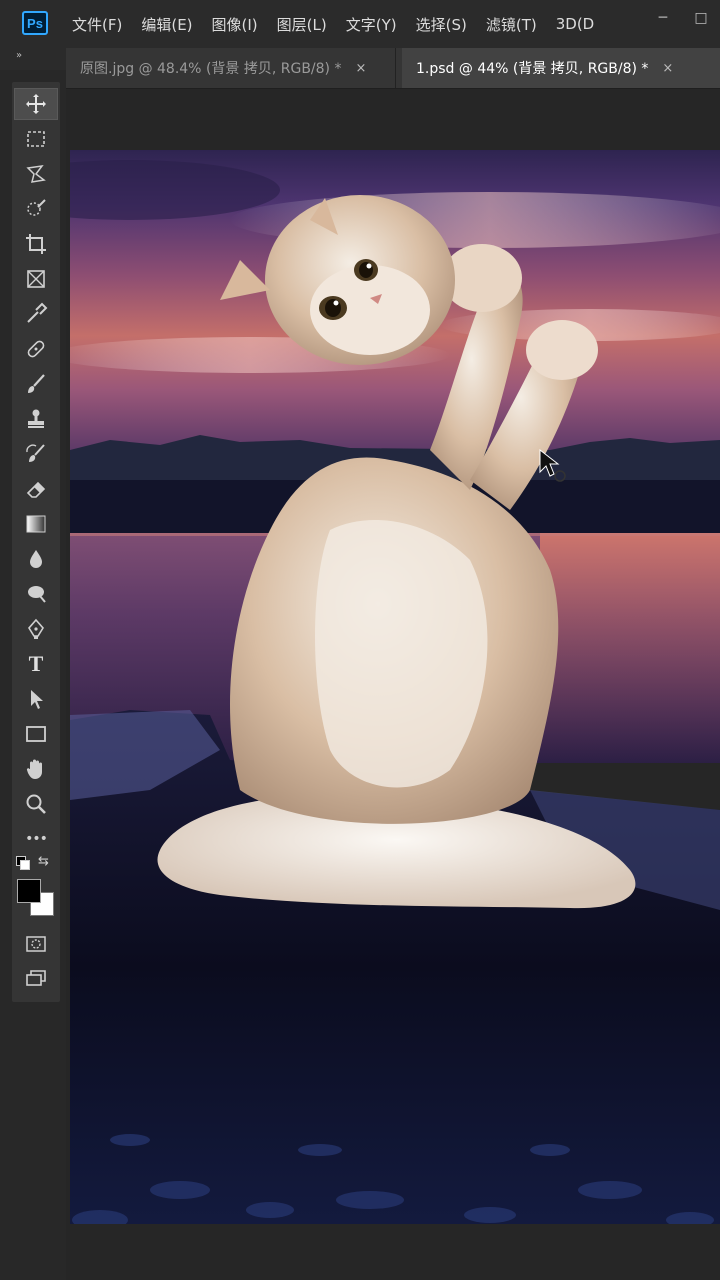  What do you see at coordinates (19, 55) in the screenshot?
I see `collapse-panel-icon: »` at bounding box center [19, 55].